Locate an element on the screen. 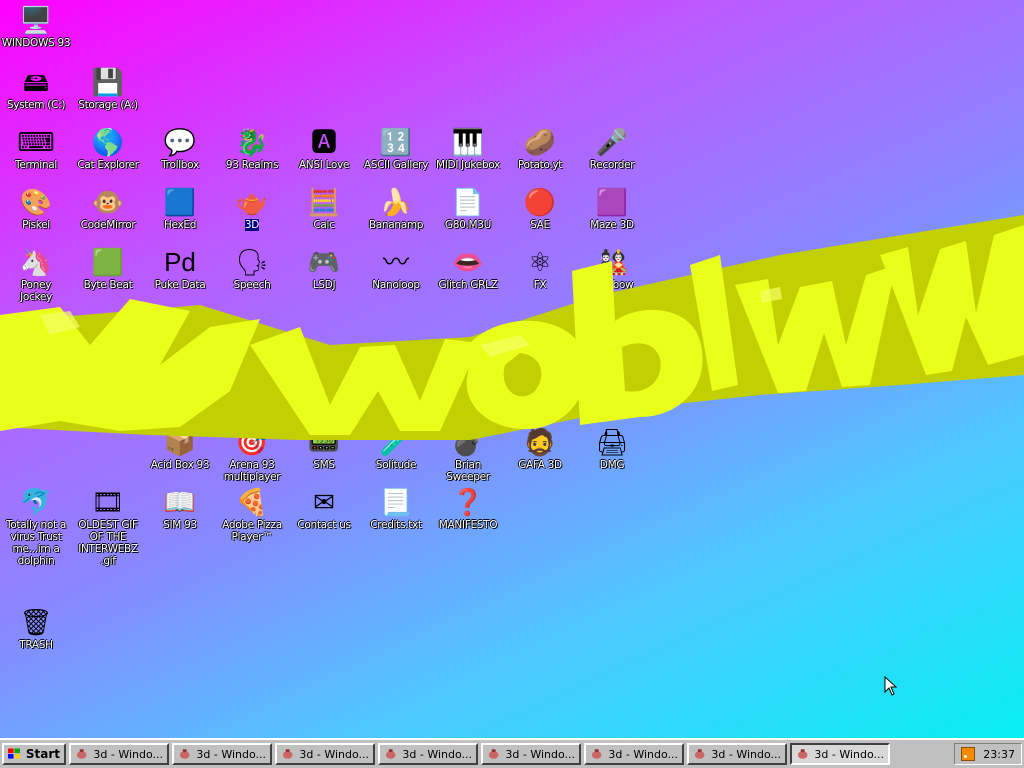  desktop-icon-speech: 🗣 Speech is located at coordinates (252, 275).